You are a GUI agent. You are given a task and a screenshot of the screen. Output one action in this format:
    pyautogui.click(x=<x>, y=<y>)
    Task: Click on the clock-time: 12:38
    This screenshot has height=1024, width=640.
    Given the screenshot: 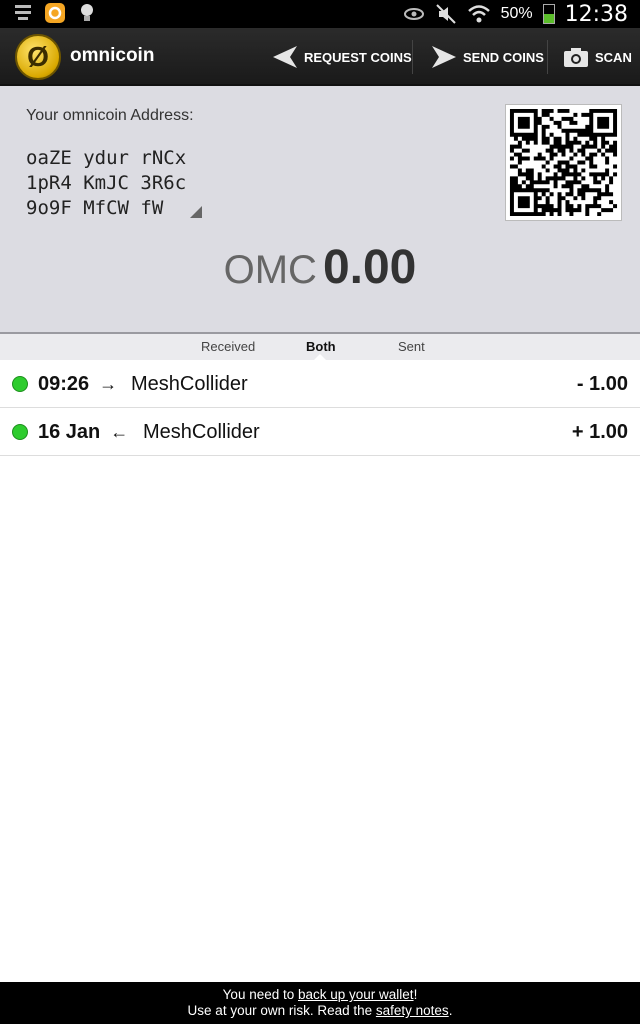 What is the action you would take?
    pyautogui.click(x=596, y=14)
    